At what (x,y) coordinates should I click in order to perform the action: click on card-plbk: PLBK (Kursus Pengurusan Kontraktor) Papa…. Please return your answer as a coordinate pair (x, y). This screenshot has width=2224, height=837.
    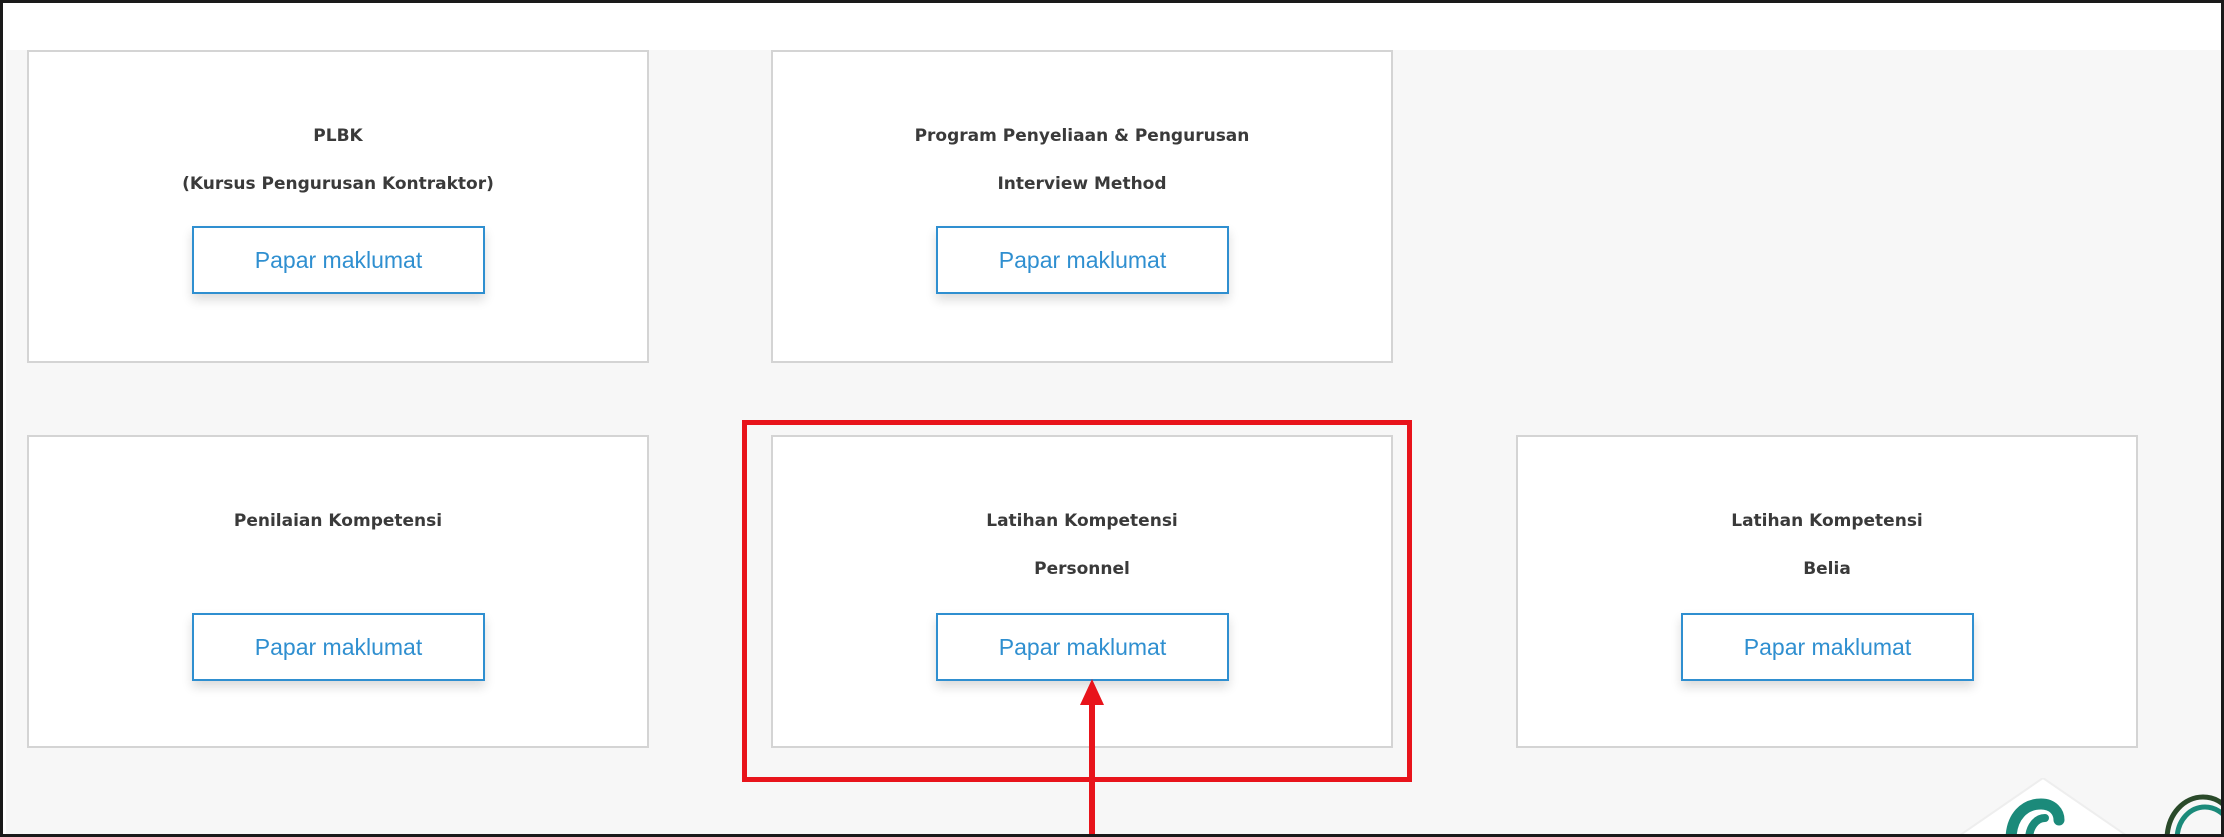
    Looking at the image, I should click on (338, 206).